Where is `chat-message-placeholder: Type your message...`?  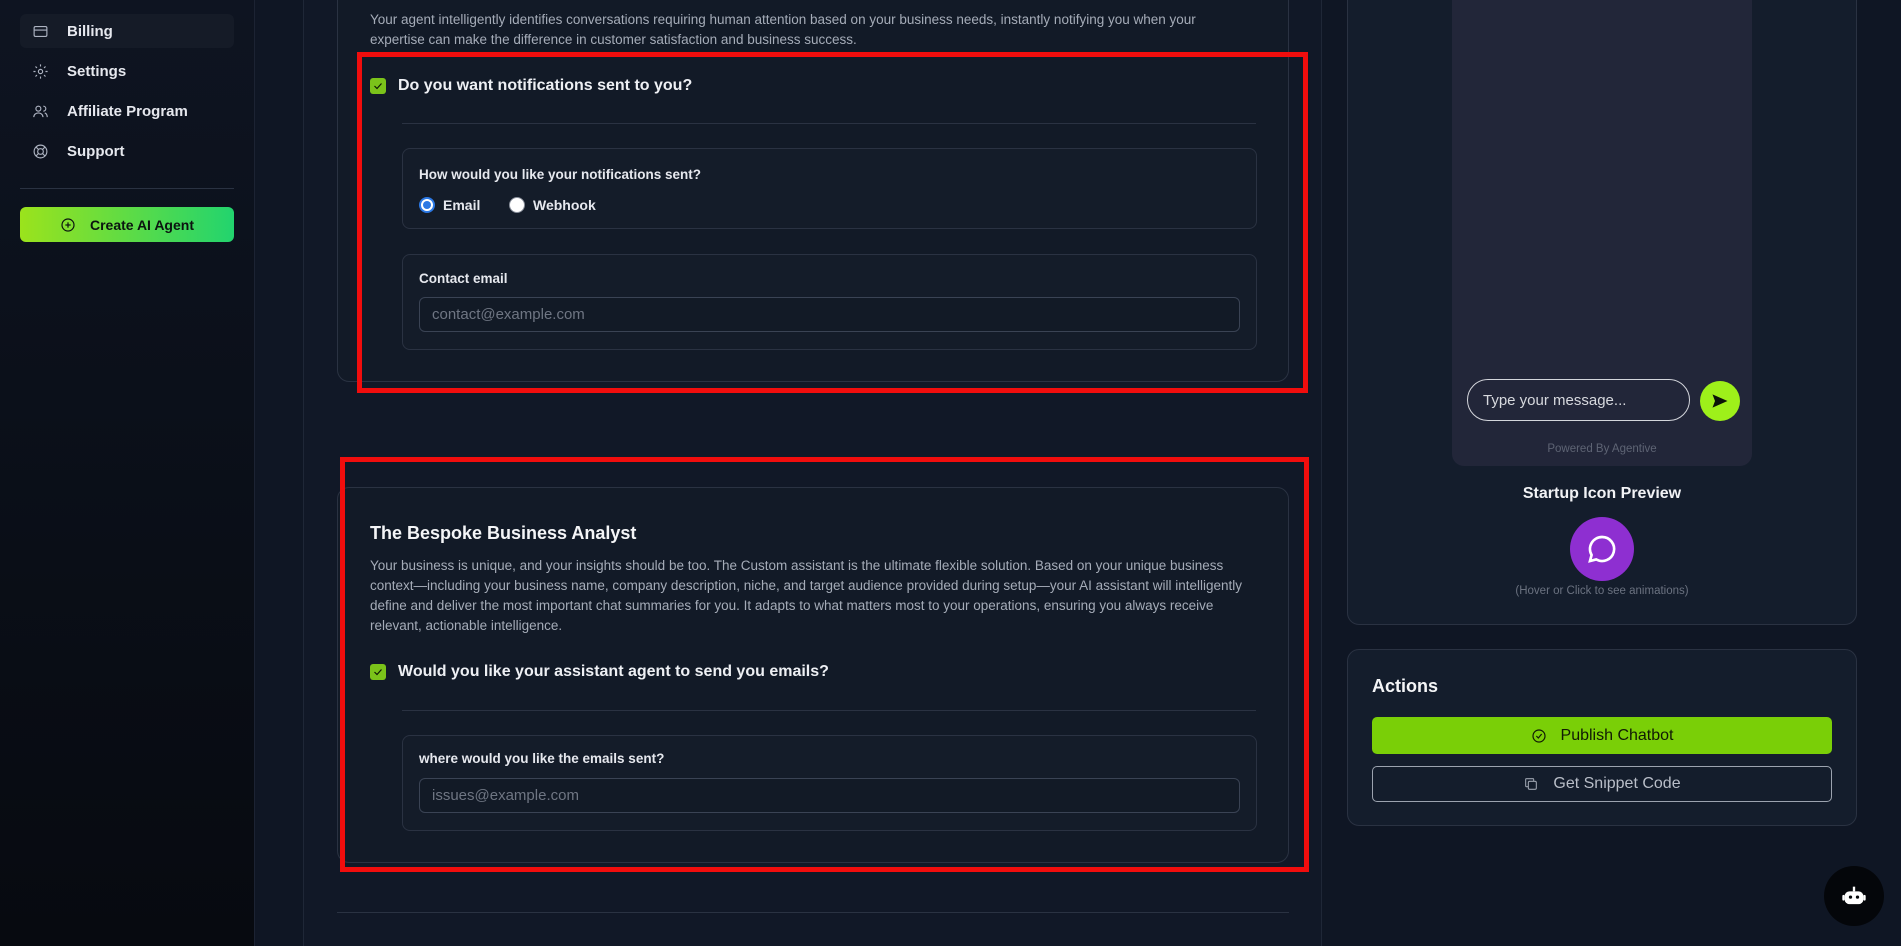 chat-message-placeholder: Type your message... is located at coordinates (1555, 400).